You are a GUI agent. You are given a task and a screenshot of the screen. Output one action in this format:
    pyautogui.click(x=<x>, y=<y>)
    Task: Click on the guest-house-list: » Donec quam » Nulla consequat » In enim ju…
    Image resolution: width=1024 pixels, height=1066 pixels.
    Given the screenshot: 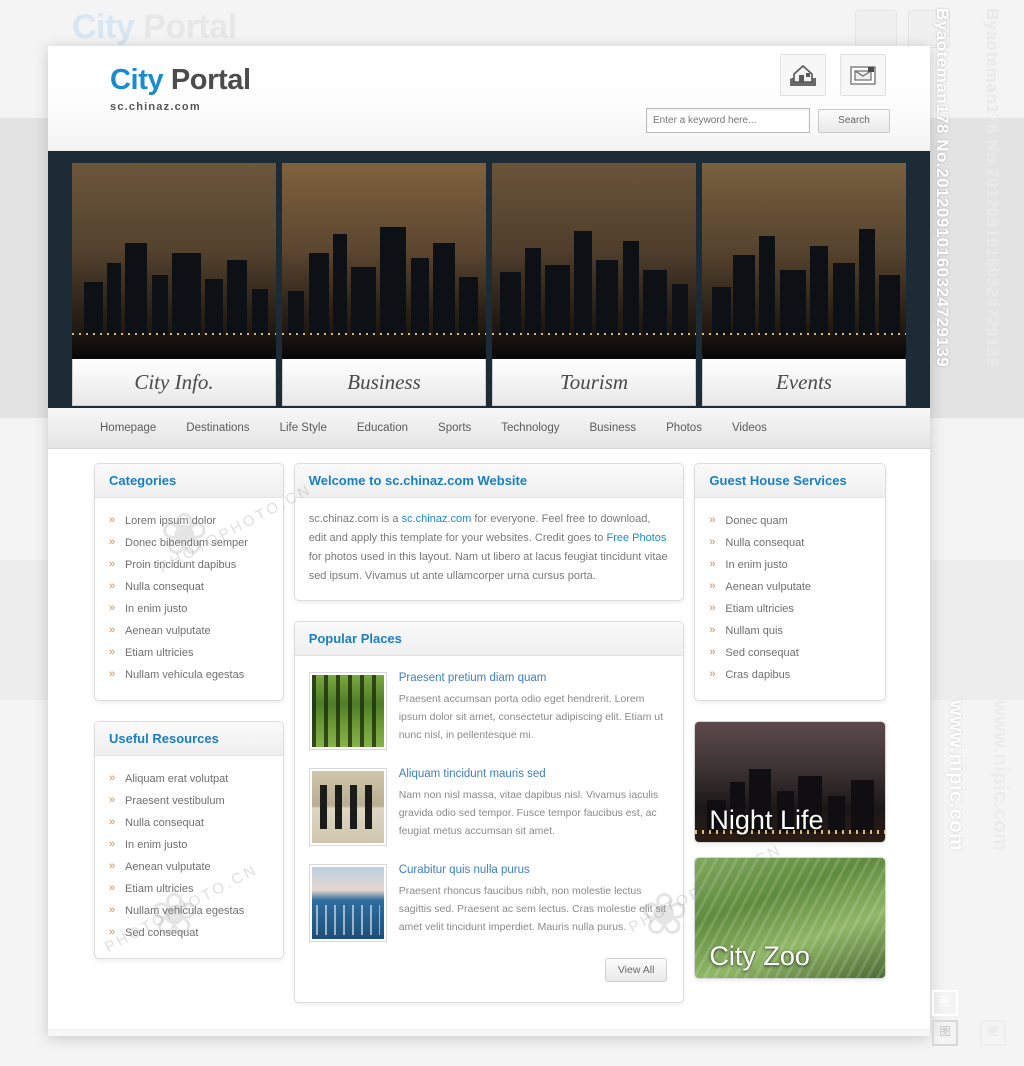 What is the action you would take?
    pyautogui.click(x=790, y=598)
    